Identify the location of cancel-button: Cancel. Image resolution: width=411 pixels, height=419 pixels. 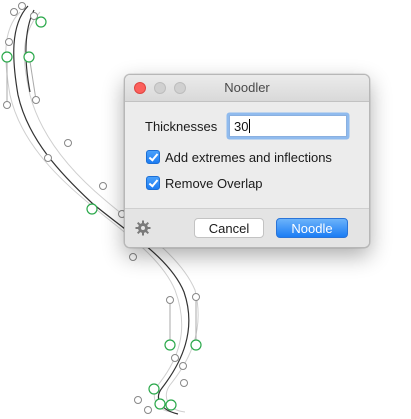
(229, 228).